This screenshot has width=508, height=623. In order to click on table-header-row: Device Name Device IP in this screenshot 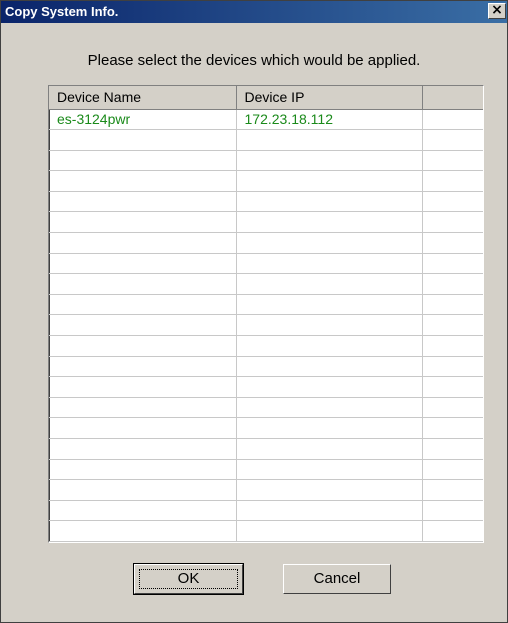, I will do `click(266, 98)`.